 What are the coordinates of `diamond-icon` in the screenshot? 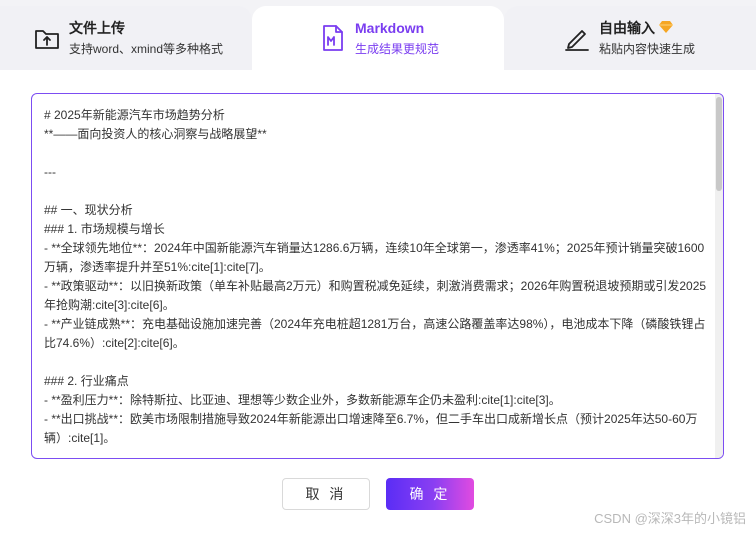 It's located at (666, 28).